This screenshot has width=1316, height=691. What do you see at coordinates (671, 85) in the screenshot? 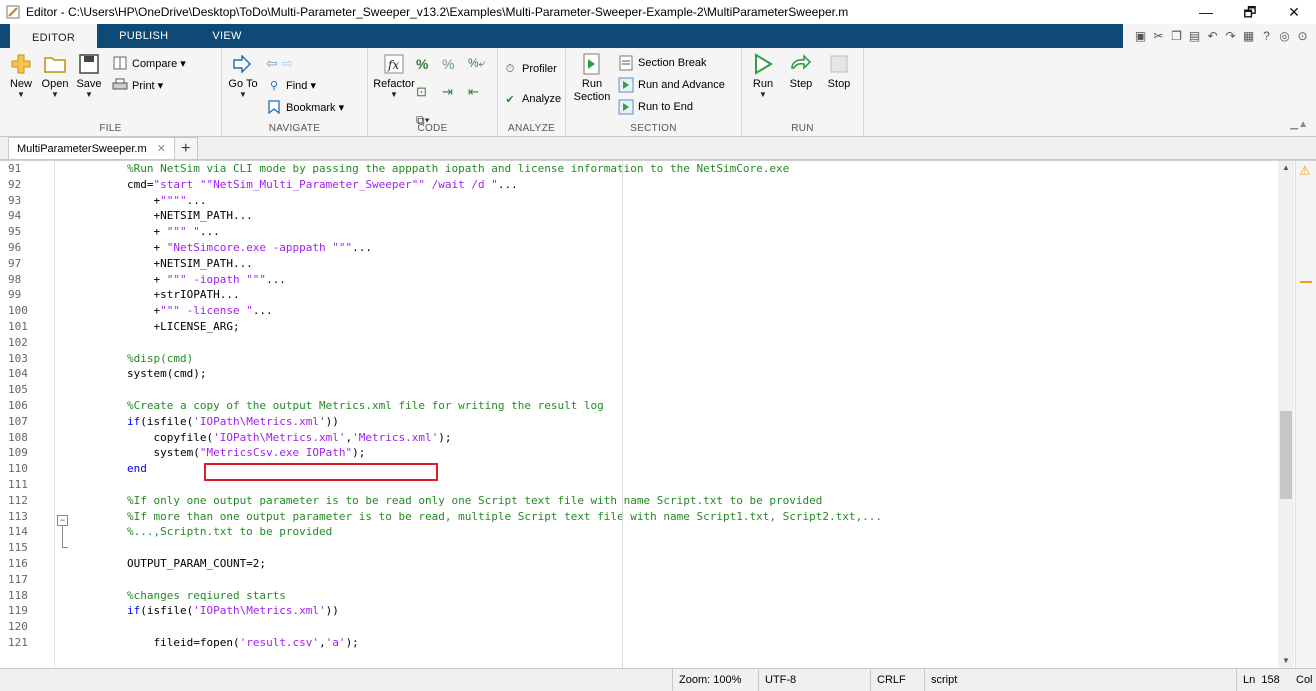
I see `run-and-advance-button: Run and Advance` at bounding box center [671, 85].